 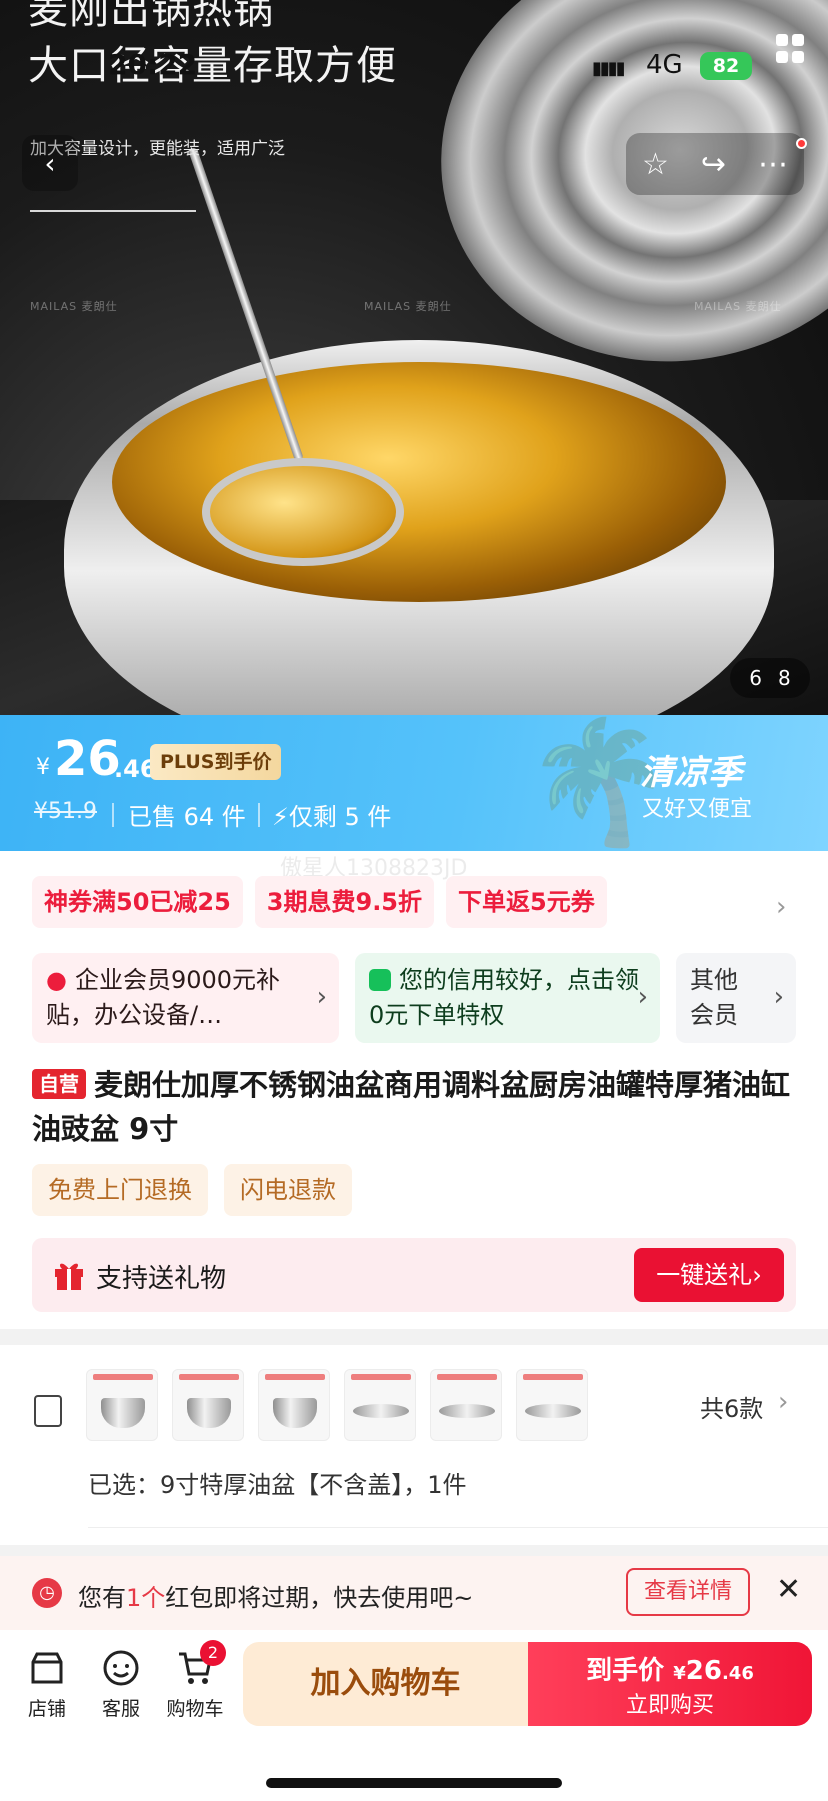 I want to click on store-button: 店铺, so click(x=47, y=1684).